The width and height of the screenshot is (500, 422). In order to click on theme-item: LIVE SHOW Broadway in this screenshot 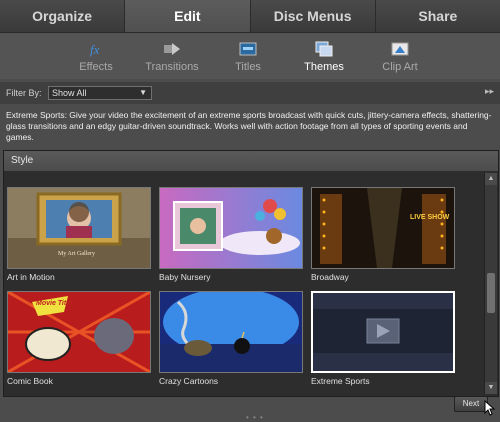, I will do `click(383, 234)`.